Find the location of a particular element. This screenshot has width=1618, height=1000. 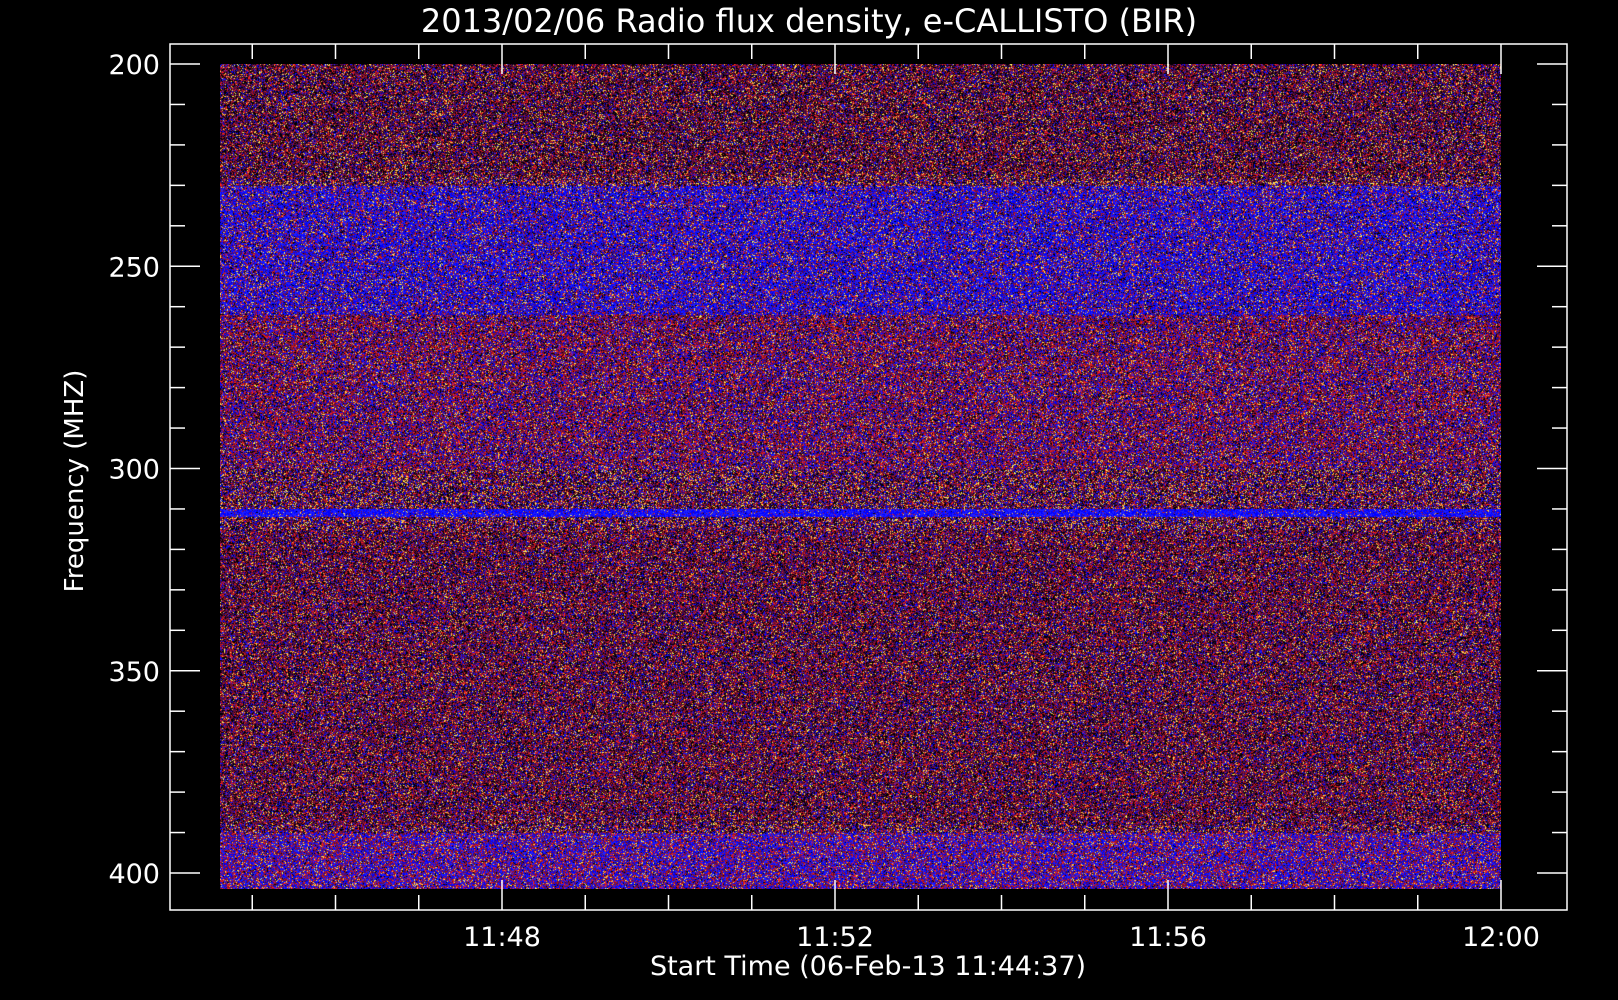

x-tick-label: 11:52 is located at coordinates (835, 937).